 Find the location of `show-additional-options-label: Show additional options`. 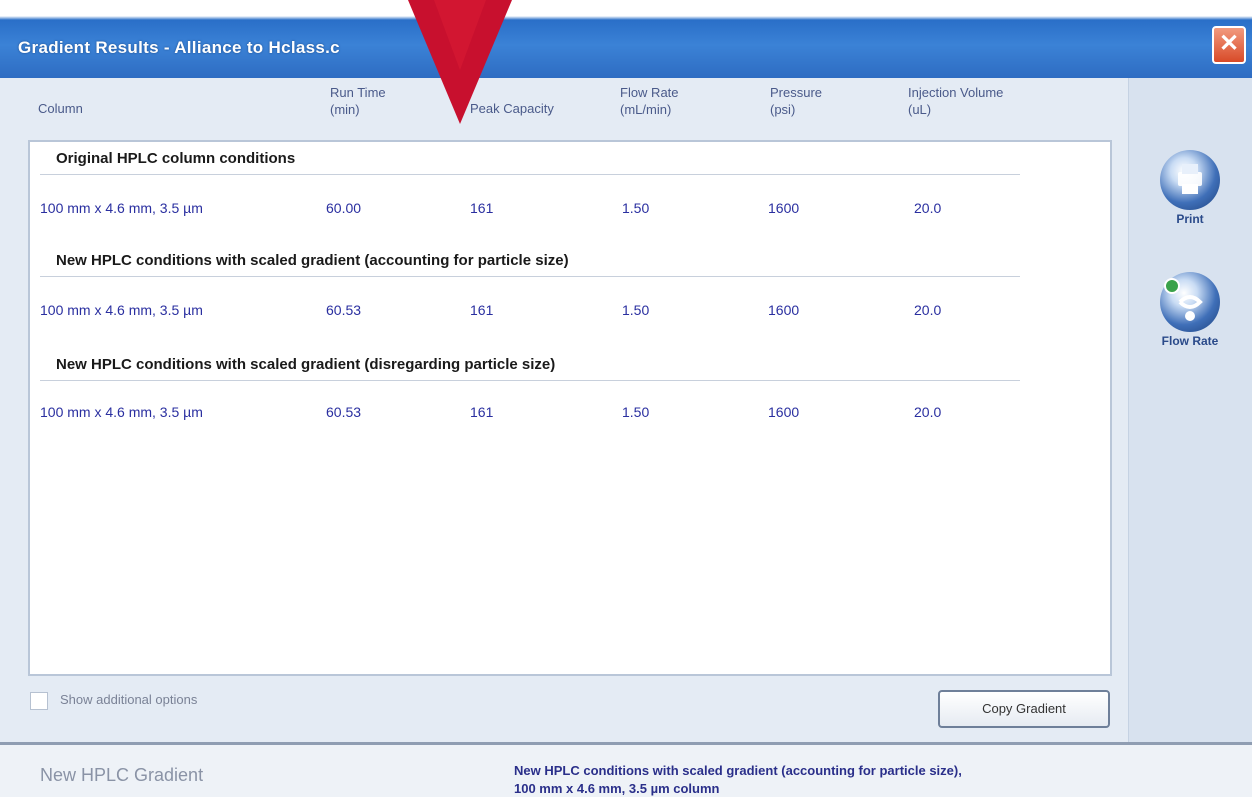

show-additional-options-label: Show additional options is located at coordinates (129, 699).